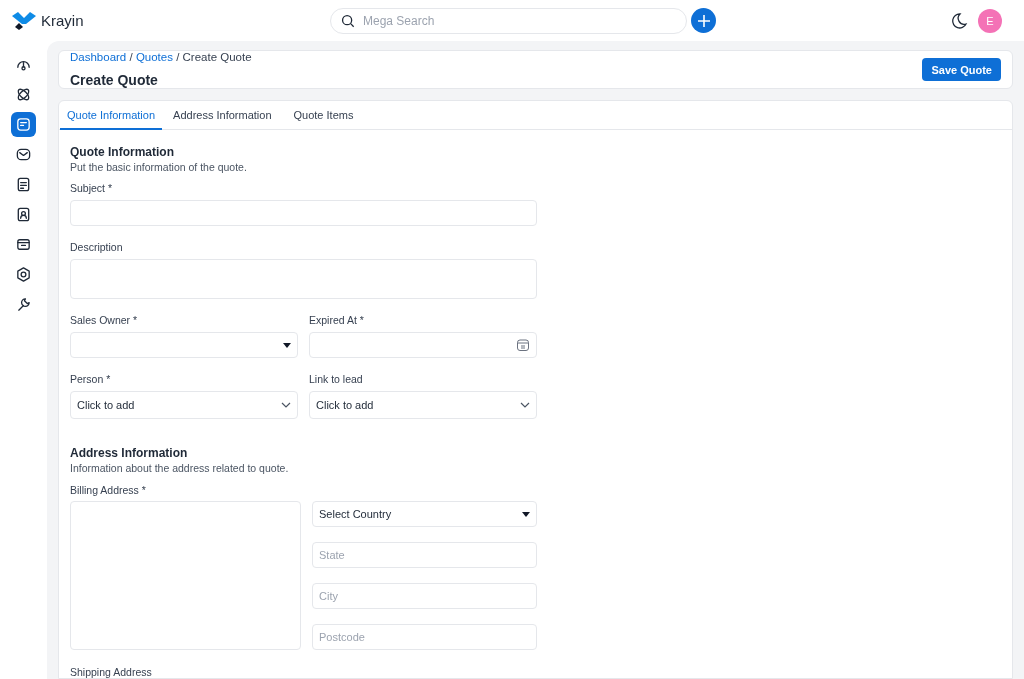 This screenshot has height=679, width=1024. Describe the element at coordinates (336, 379) in the screenshot. I see `field-label: Link to lead` at that location.